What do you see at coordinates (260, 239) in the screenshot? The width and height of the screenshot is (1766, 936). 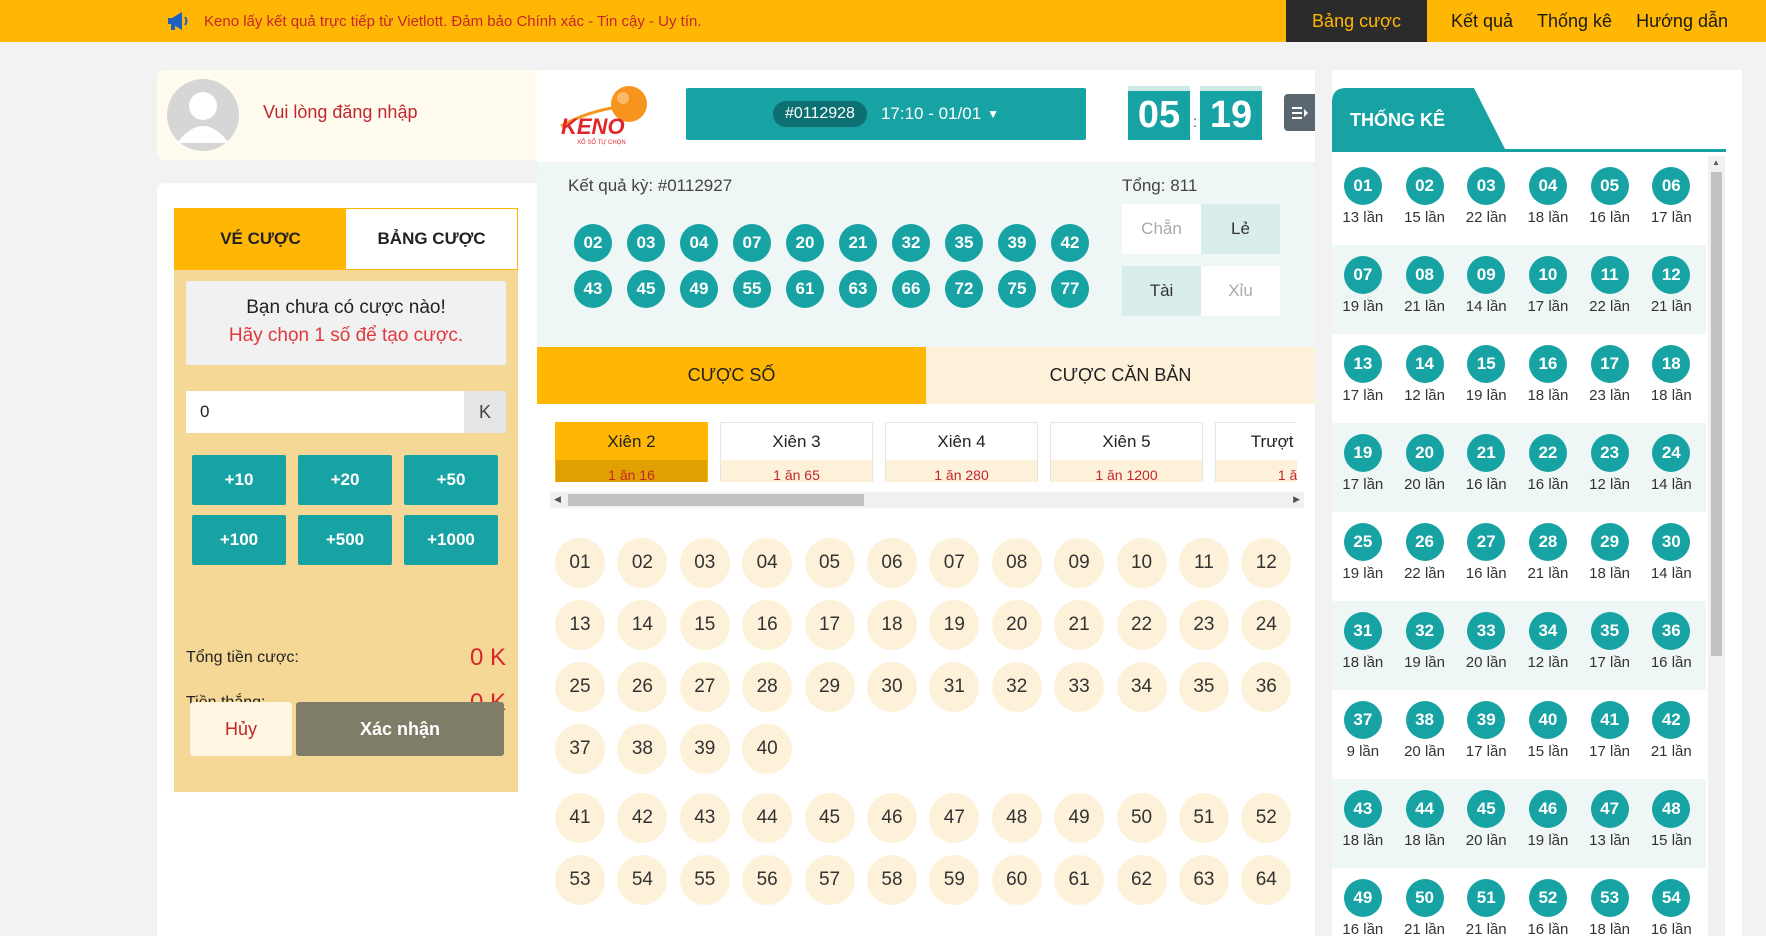 I see `tab-ve-cuoc: VÉ CƯỢC` at bounding box center [260, 239].